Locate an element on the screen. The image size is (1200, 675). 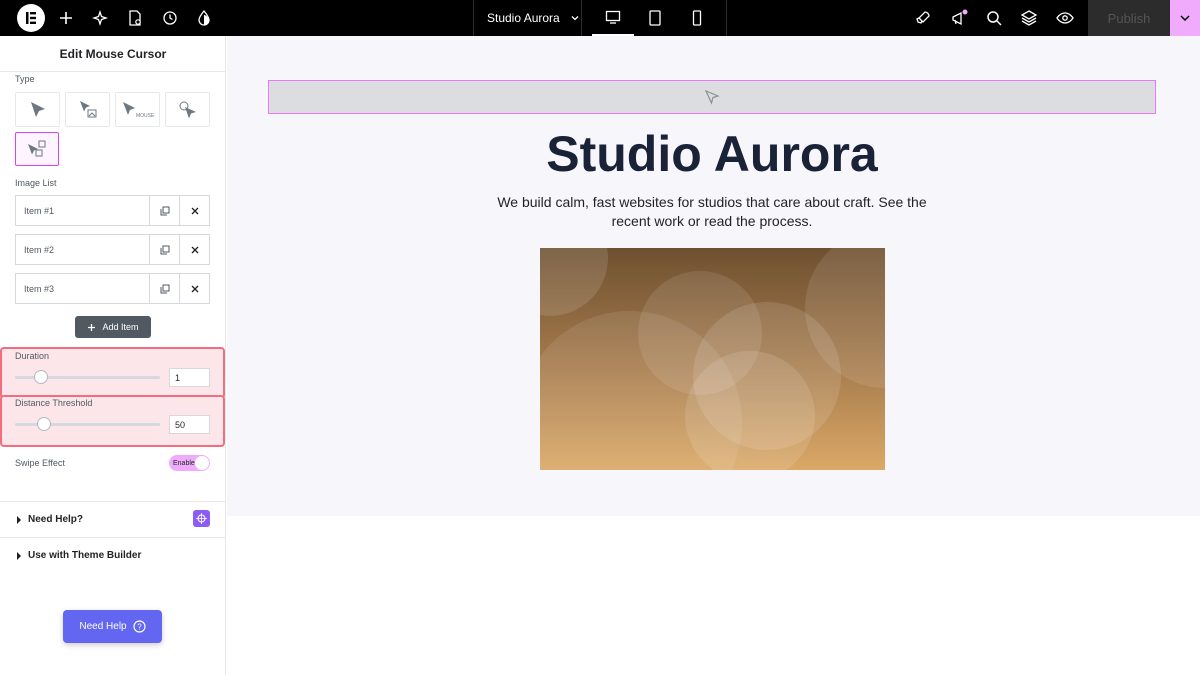
cursor-default-option is located at coordinates (37, 109).